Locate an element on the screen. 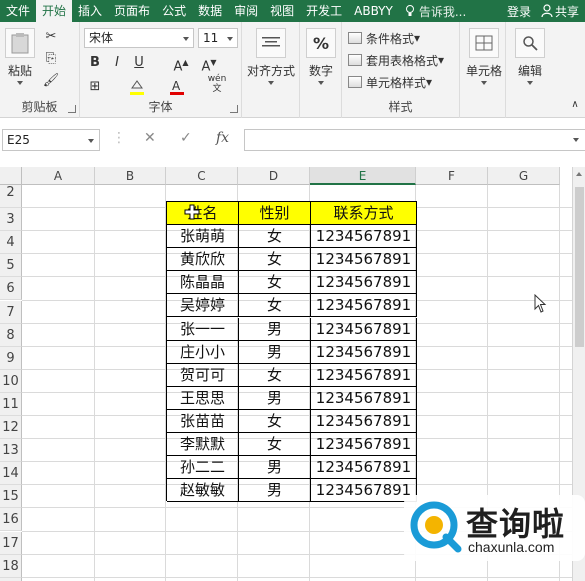 The image size is (585, 581). format-painter-icon: 🖌 is located at coordinates (51, 81).